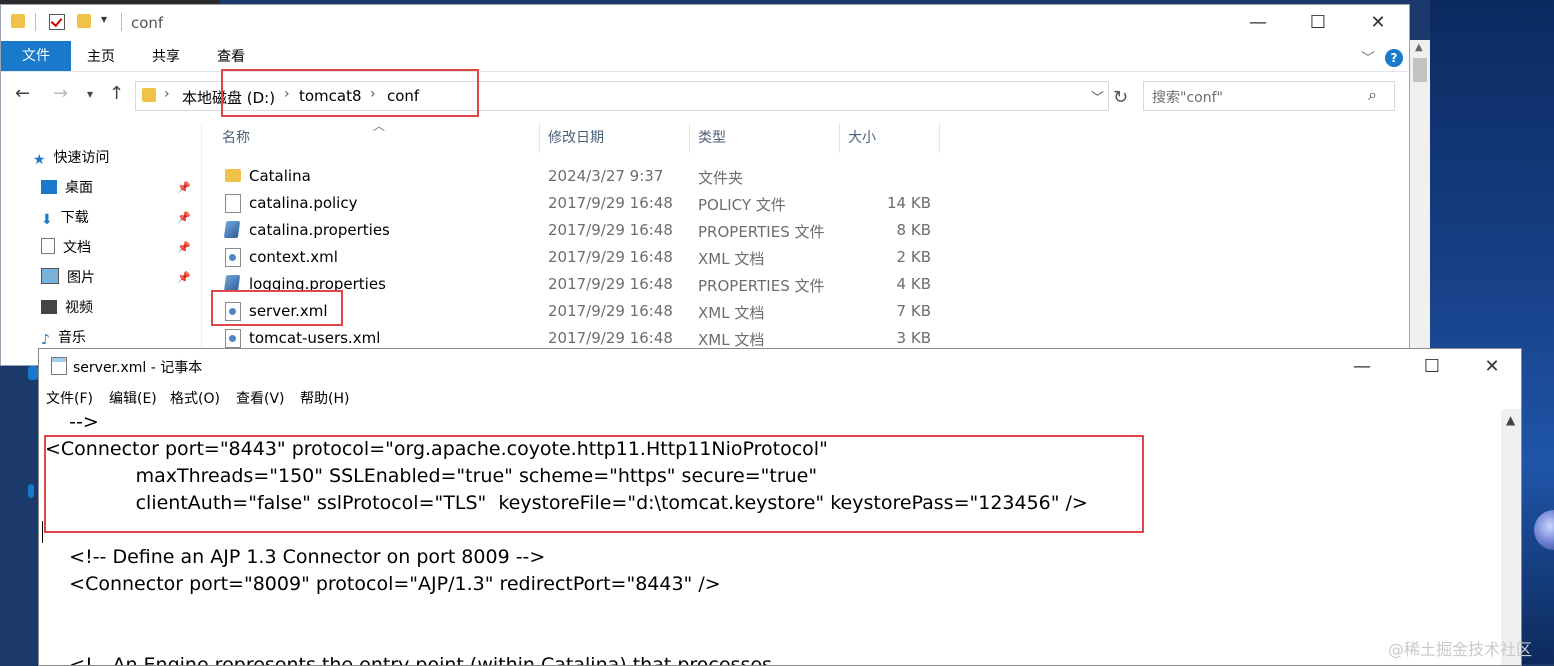 The height and width of the screenshot is (666, 1554). What do you see at coordinates (47, 220) in the screenshot?
I see `download-icon: ⬇` at bounding box center [47, 220].